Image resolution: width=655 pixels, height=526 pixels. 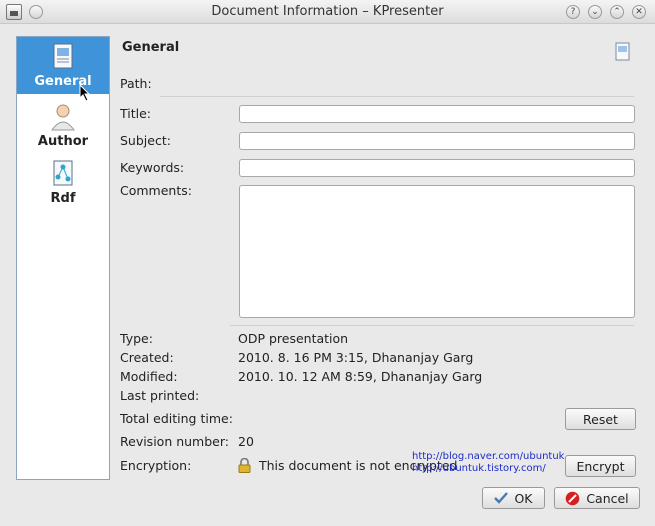 What do you see at coordinates (437, 141) in the screenshot?
I see `subject-input` at bounding box center [437, 141].